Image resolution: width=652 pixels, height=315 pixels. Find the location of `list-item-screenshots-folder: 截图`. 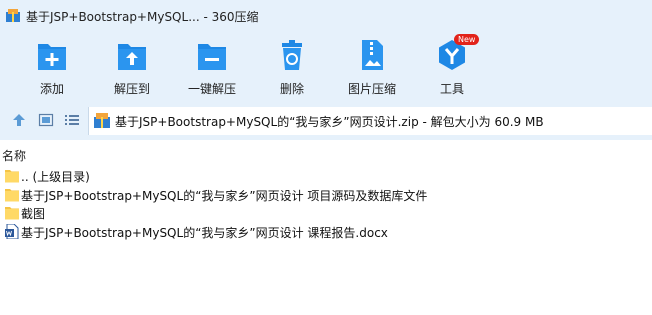

list-item-screenshots-folder: 截图 is located at coordinates (326, 213).